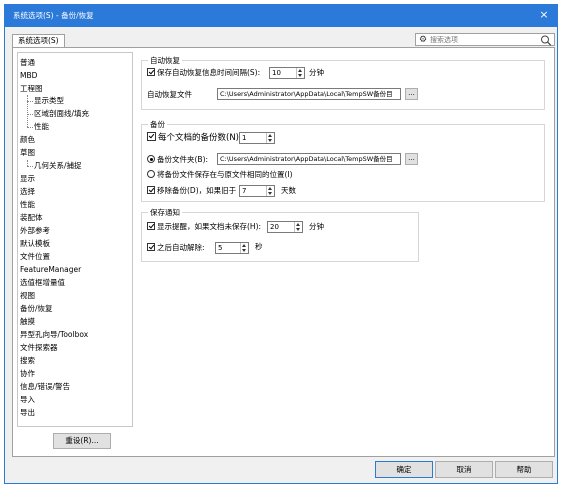 This screenshot has height=497, width=568. What do you see at coordinates (27, 361) in the screenshot?
I see `tree-item-search: 搜索` at bounding box center [27, 361].